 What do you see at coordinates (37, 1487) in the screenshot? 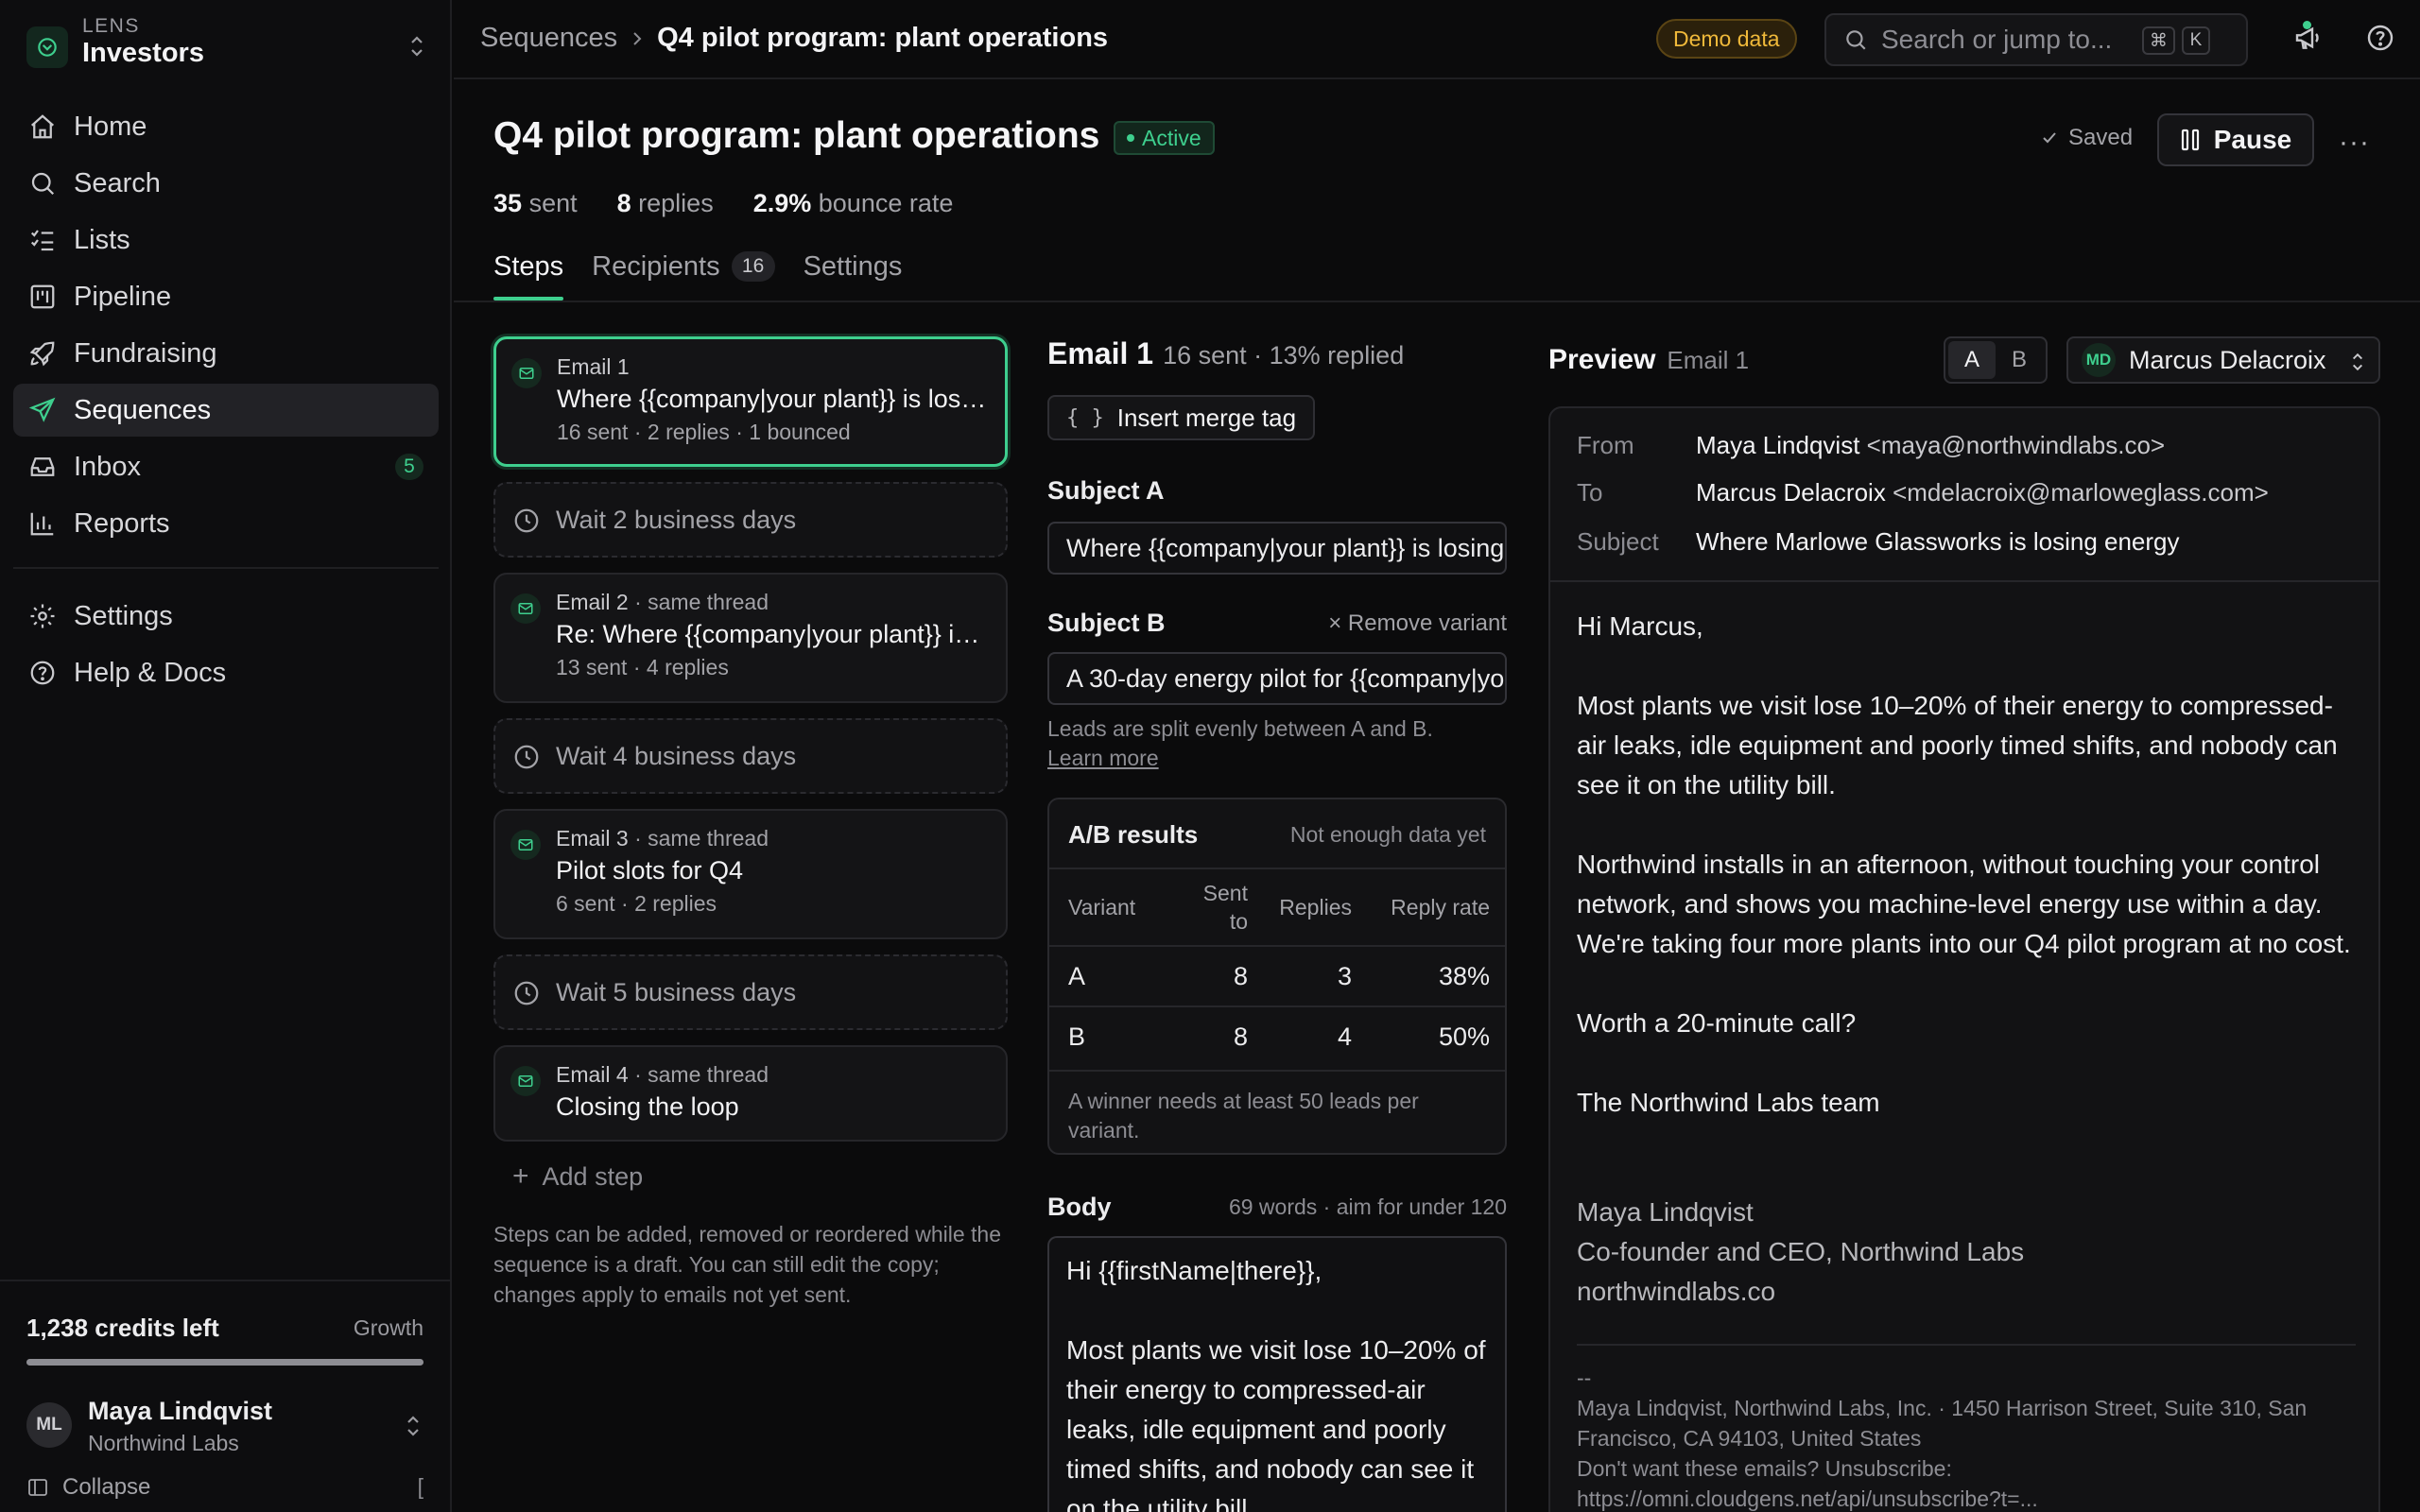
I see `sidebar-panel-icon` at bounding box center [37, 1487].